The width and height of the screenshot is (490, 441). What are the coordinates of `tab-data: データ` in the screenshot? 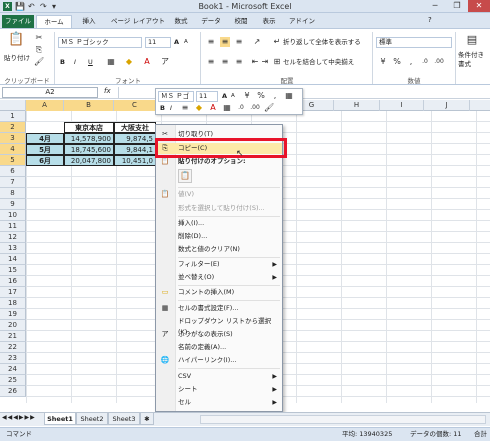 It's located at (211, 21).